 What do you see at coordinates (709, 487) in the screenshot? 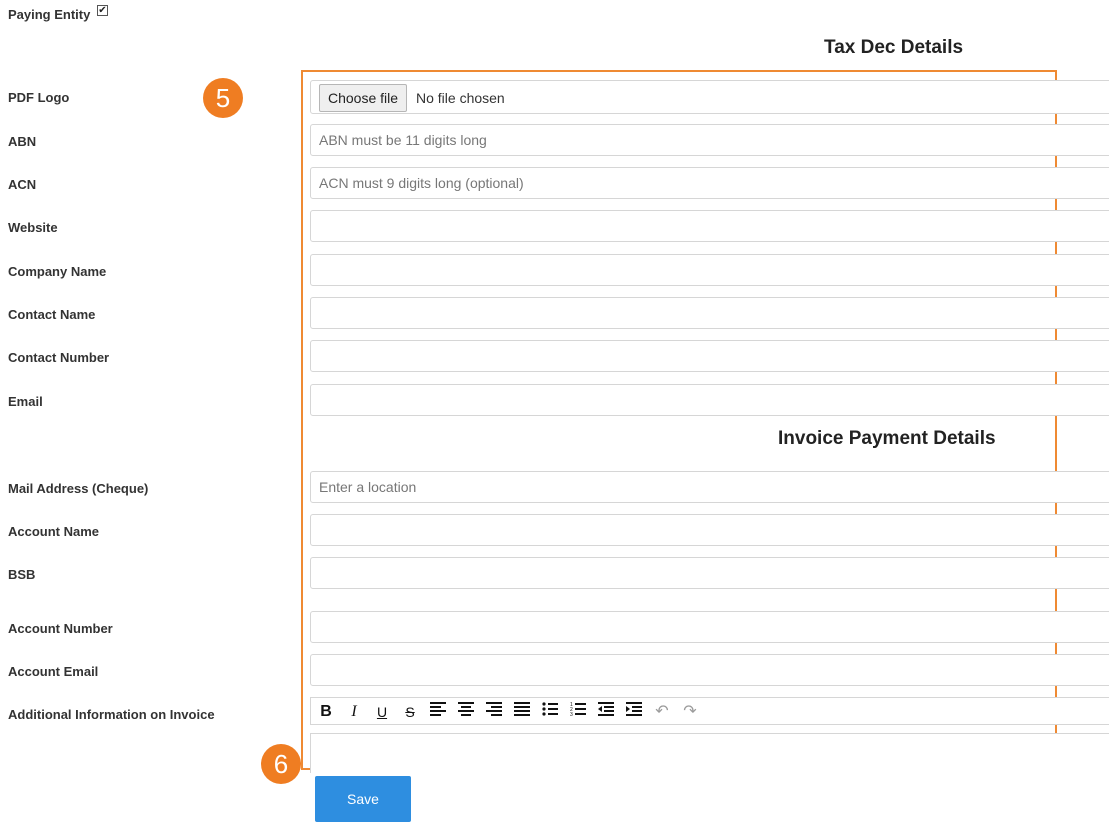
I see `mail-address-input` at bounding box center [709, 487].